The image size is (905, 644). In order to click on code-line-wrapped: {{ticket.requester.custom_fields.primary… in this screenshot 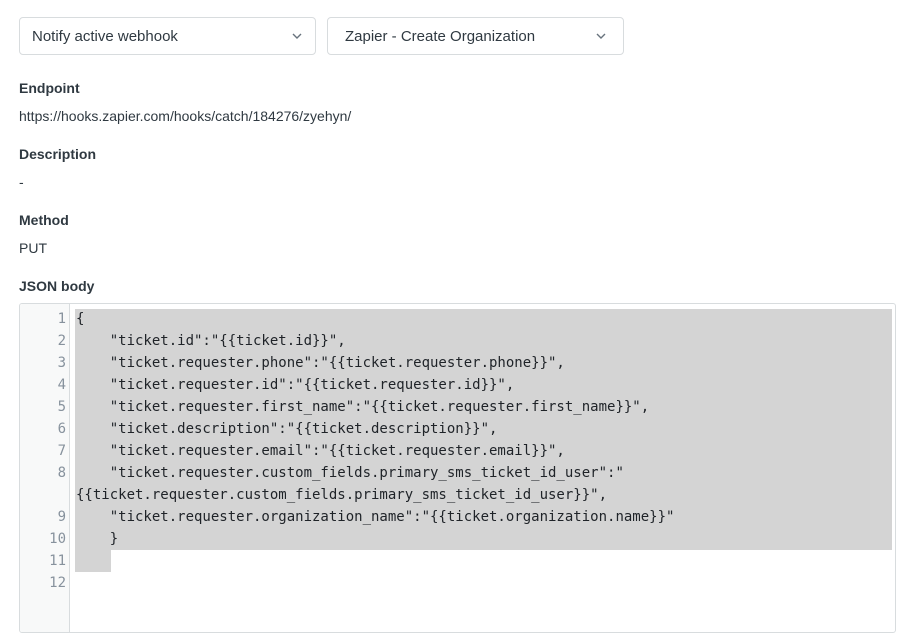, I will do `click(342, 495)`.